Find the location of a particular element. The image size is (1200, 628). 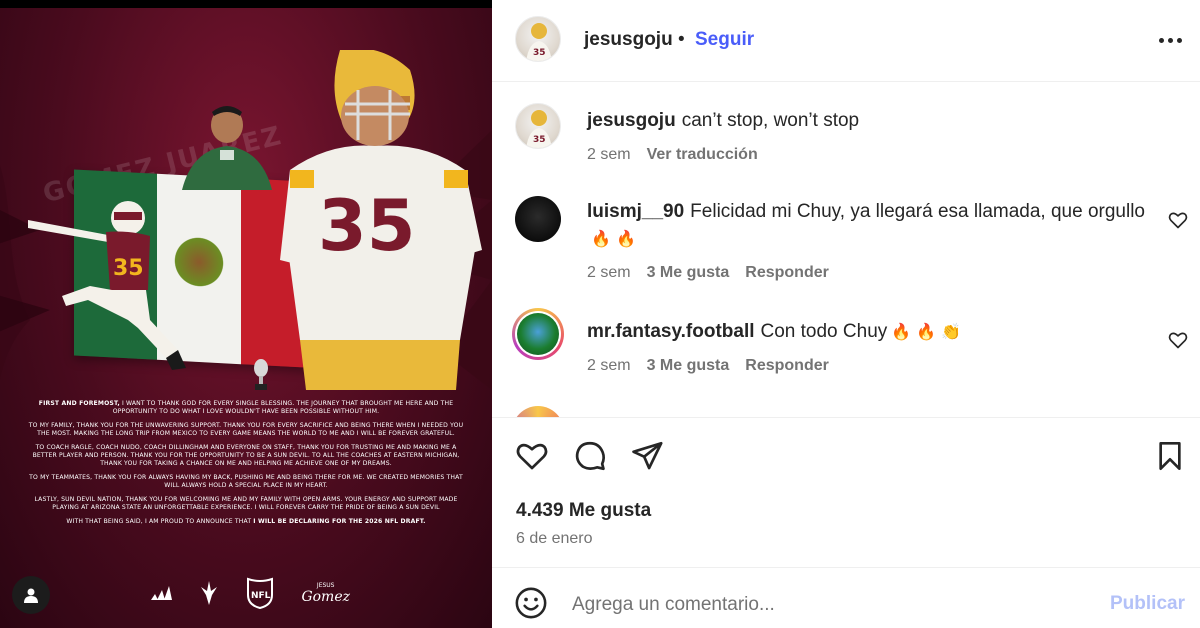

caption-avatar-image: 35 is located at coordinates (539, 129).